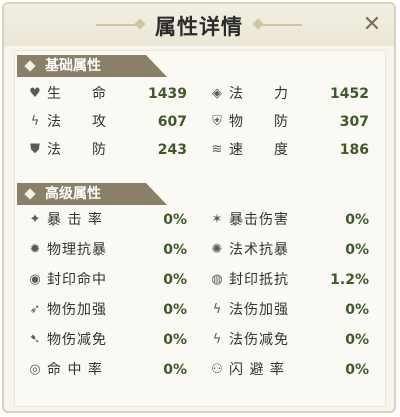  Describe the element at coordinates (217, 339) in the screenshot. I see `magic-damage-reduction-icon: ϟ` at that location.